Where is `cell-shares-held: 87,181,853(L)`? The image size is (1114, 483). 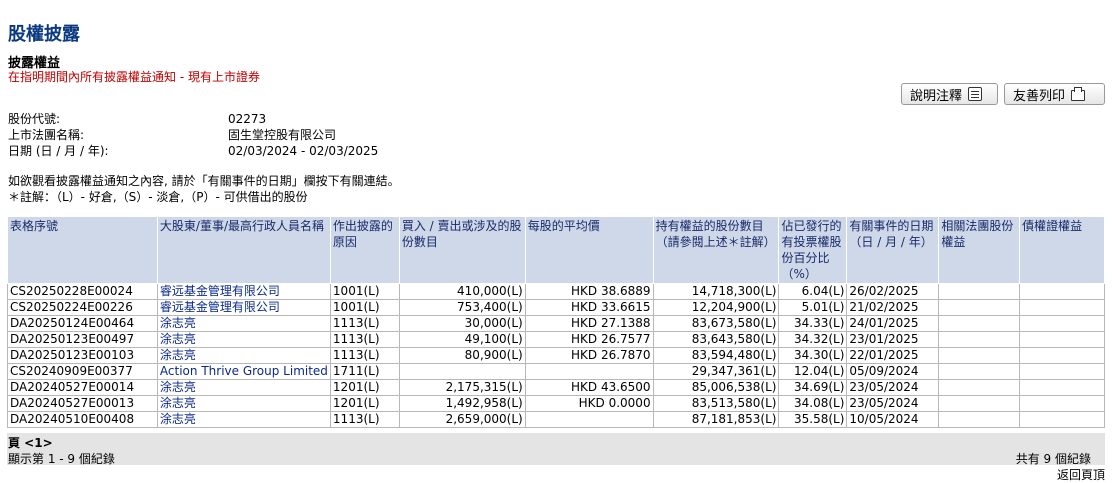
cell-shares-held: 87,181,853(L) is located at coordinates (716, 419).